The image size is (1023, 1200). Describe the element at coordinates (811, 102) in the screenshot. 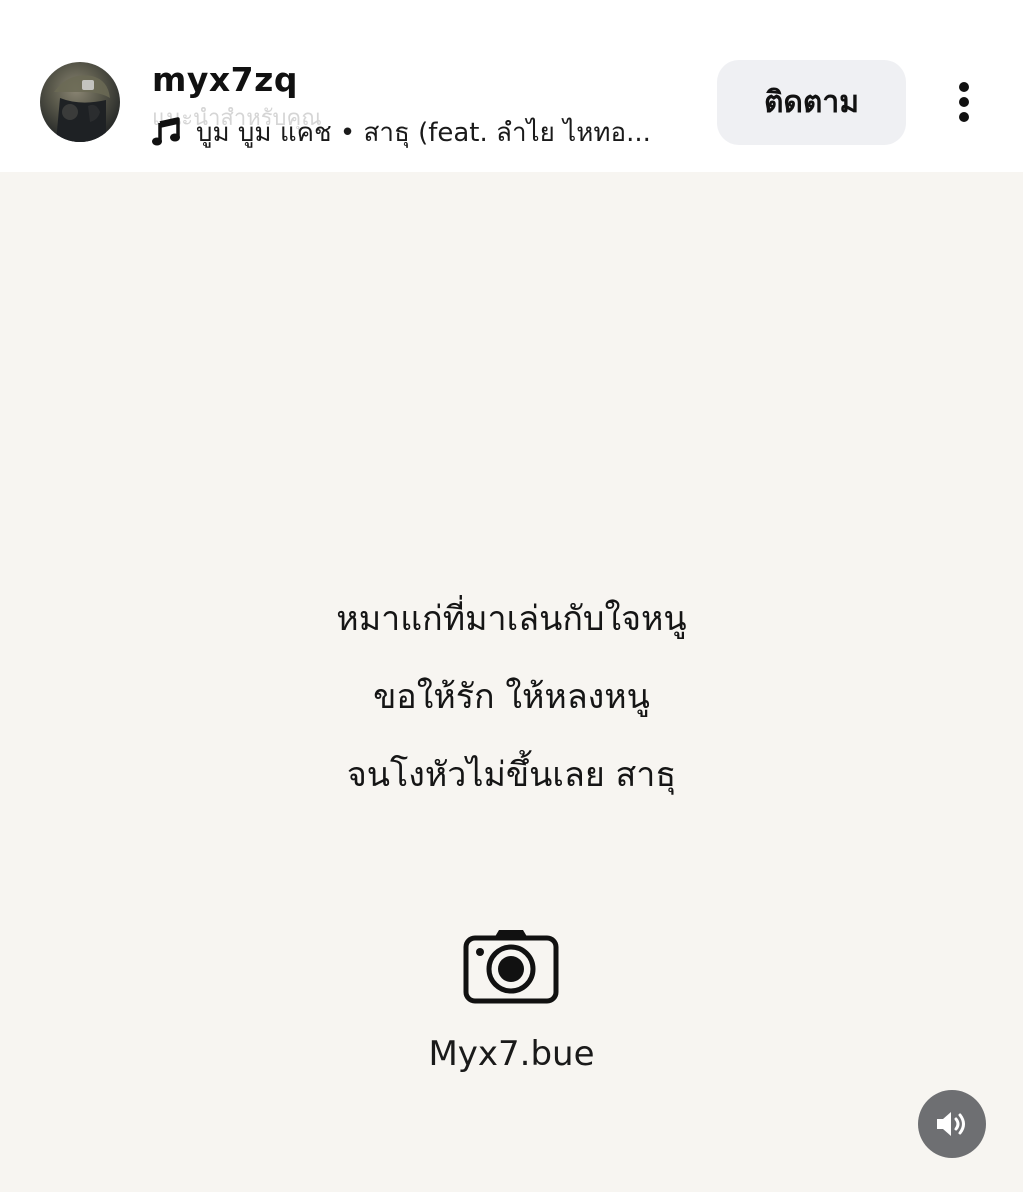

I see `follow-button: ติดตาม` at that location.